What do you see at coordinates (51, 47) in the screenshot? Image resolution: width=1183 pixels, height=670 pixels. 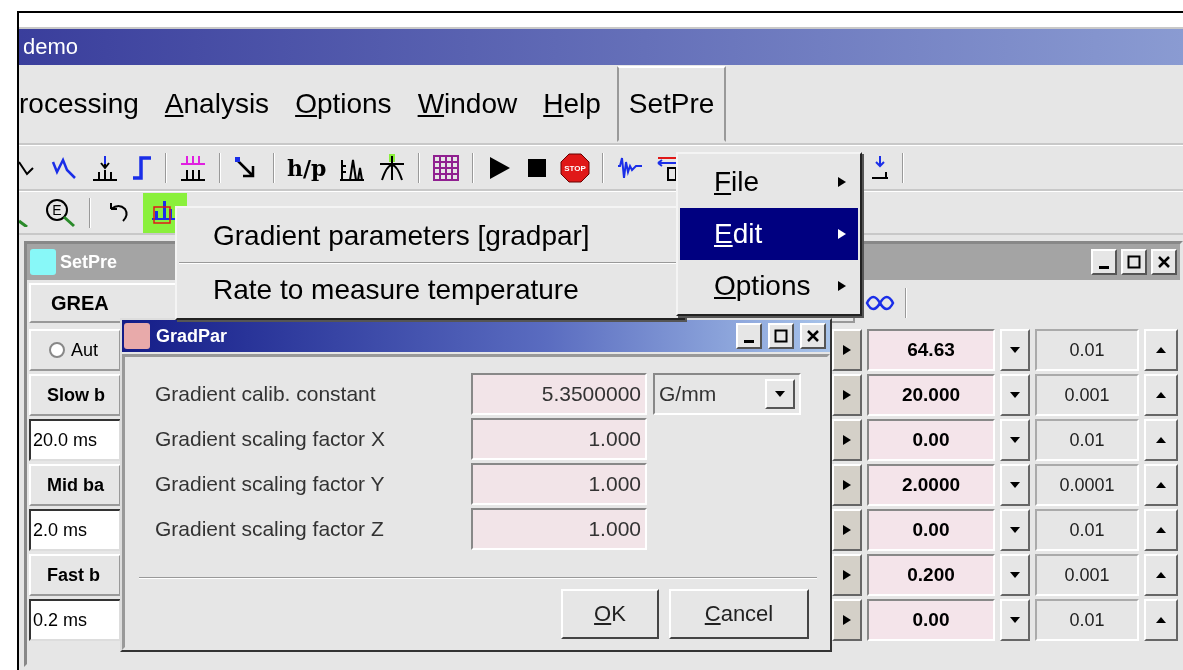 I see `window-title: demo` at bounding box center [51, 47].